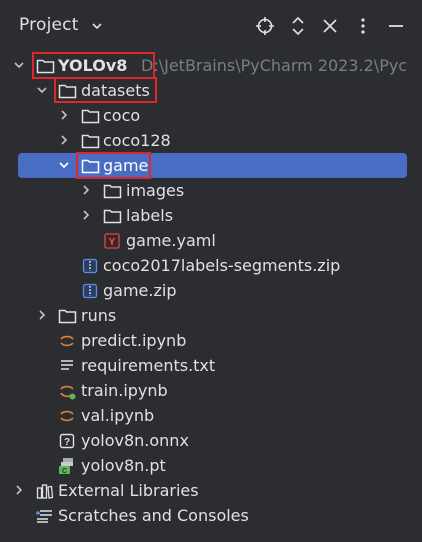 This screenshot has height=542, width=422. What do you see at coordinates (211, 115) in the screenshot?
I see `tree-item-coco: coco` at bounding box center [211, 115].